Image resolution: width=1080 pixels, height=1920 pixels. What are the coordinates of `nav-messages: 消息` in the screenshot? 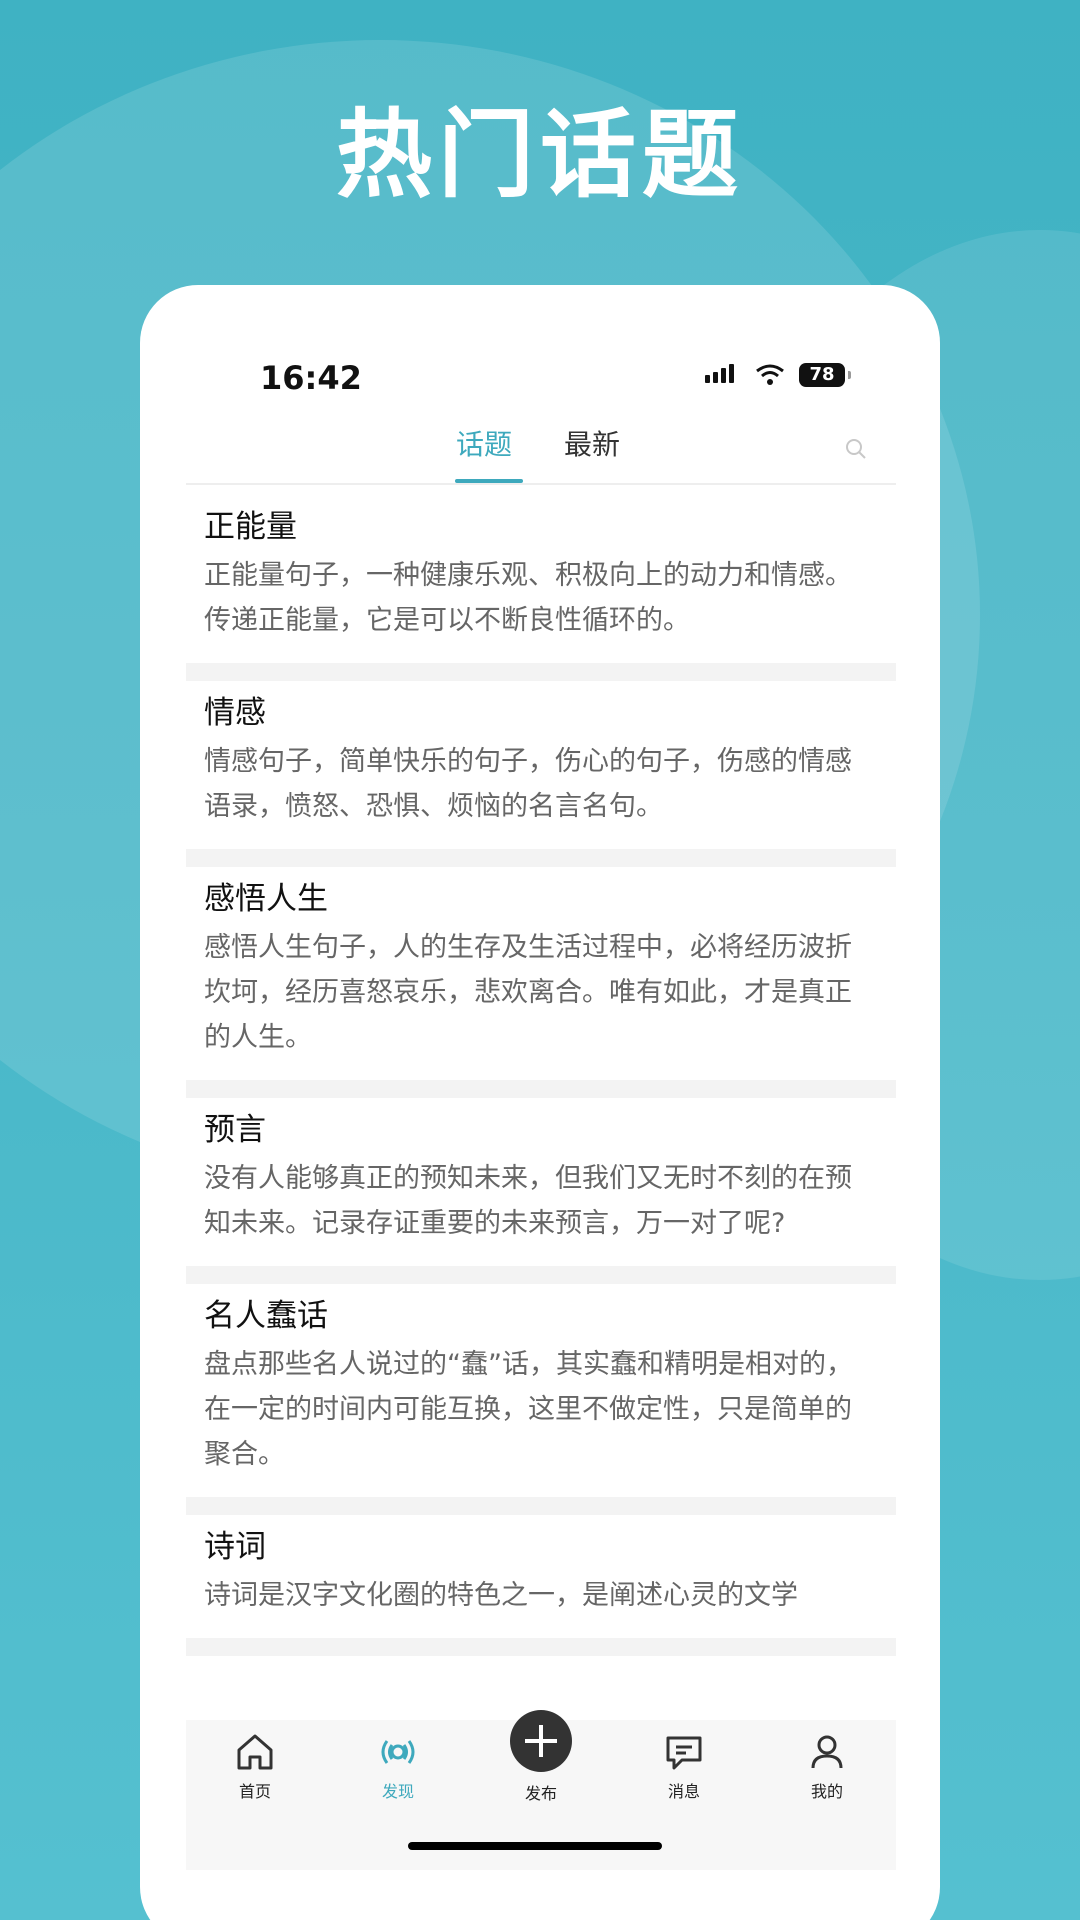 It's located at (684, 1765).